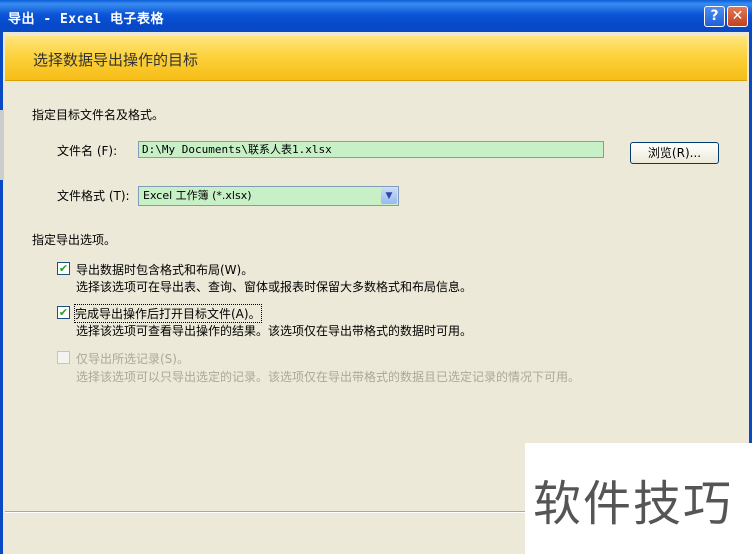 The height and width of the screenshot is (554, 752). What do you see at coordinates (389, 196) in the screenshot?
I see `chevron-down-icon: ▼` at bounding box center [389, 196].